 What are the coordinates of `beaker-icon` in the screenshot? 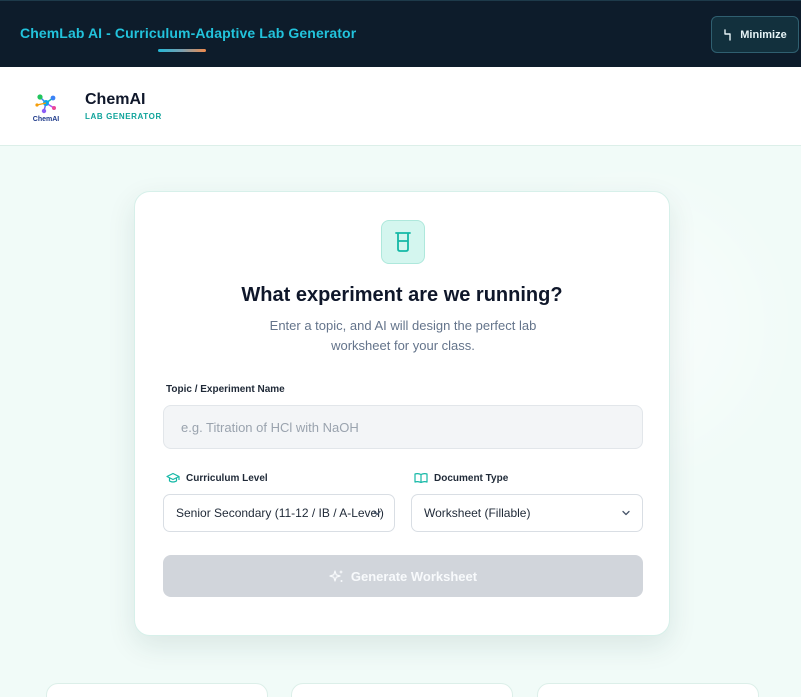 It's located at (403, 242).